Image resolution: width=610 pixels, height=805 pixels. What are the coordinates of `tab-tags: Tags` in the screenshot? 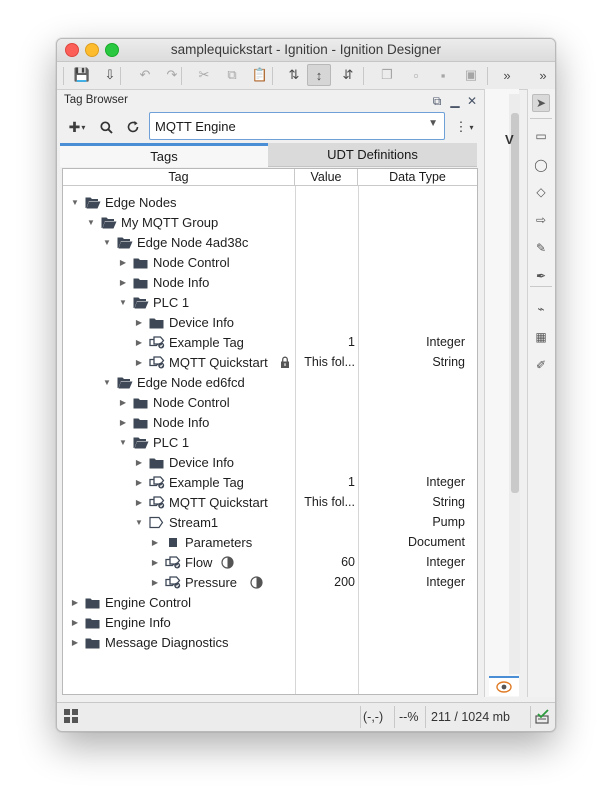 It's located at (164, 155).